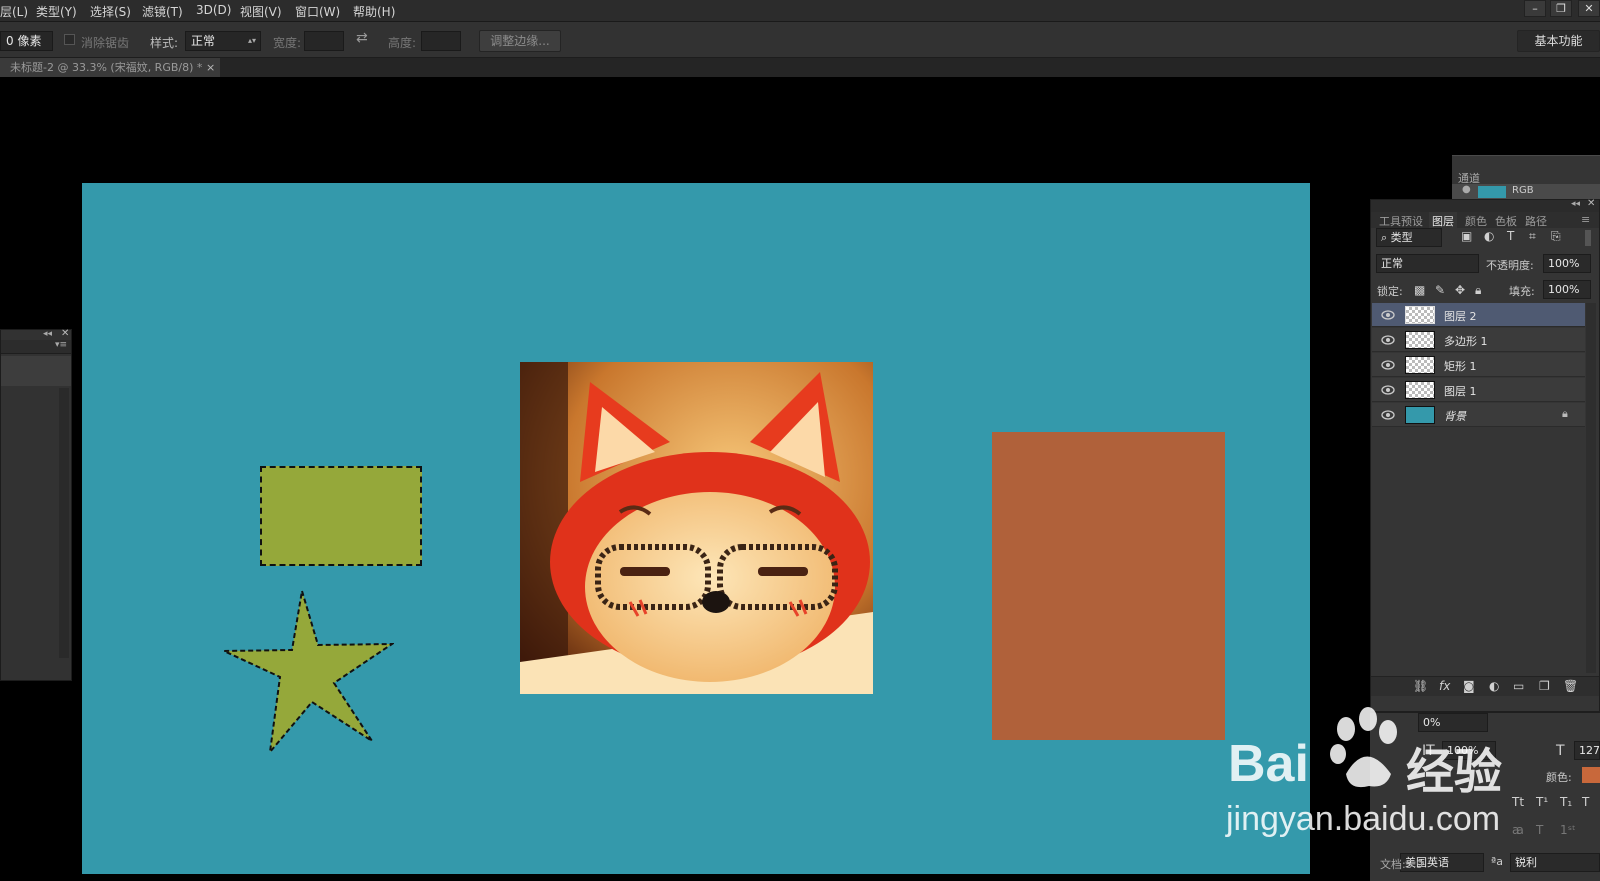 This screenshot has width=1600, height=881. I want to click on restore-button: ❐, so click(1561, 8).